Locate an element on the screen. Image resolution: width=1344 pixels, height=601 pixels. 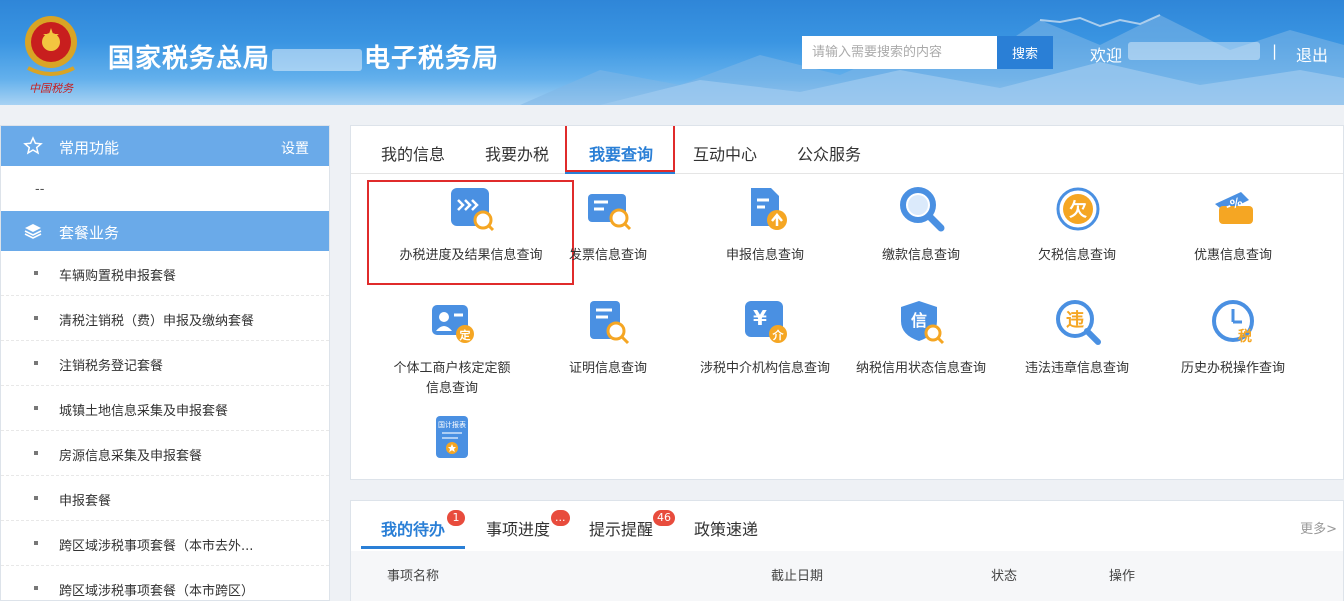
package-item-label: 城镇土地信息采集及申报套餐 is located at coordinates (144, 411).